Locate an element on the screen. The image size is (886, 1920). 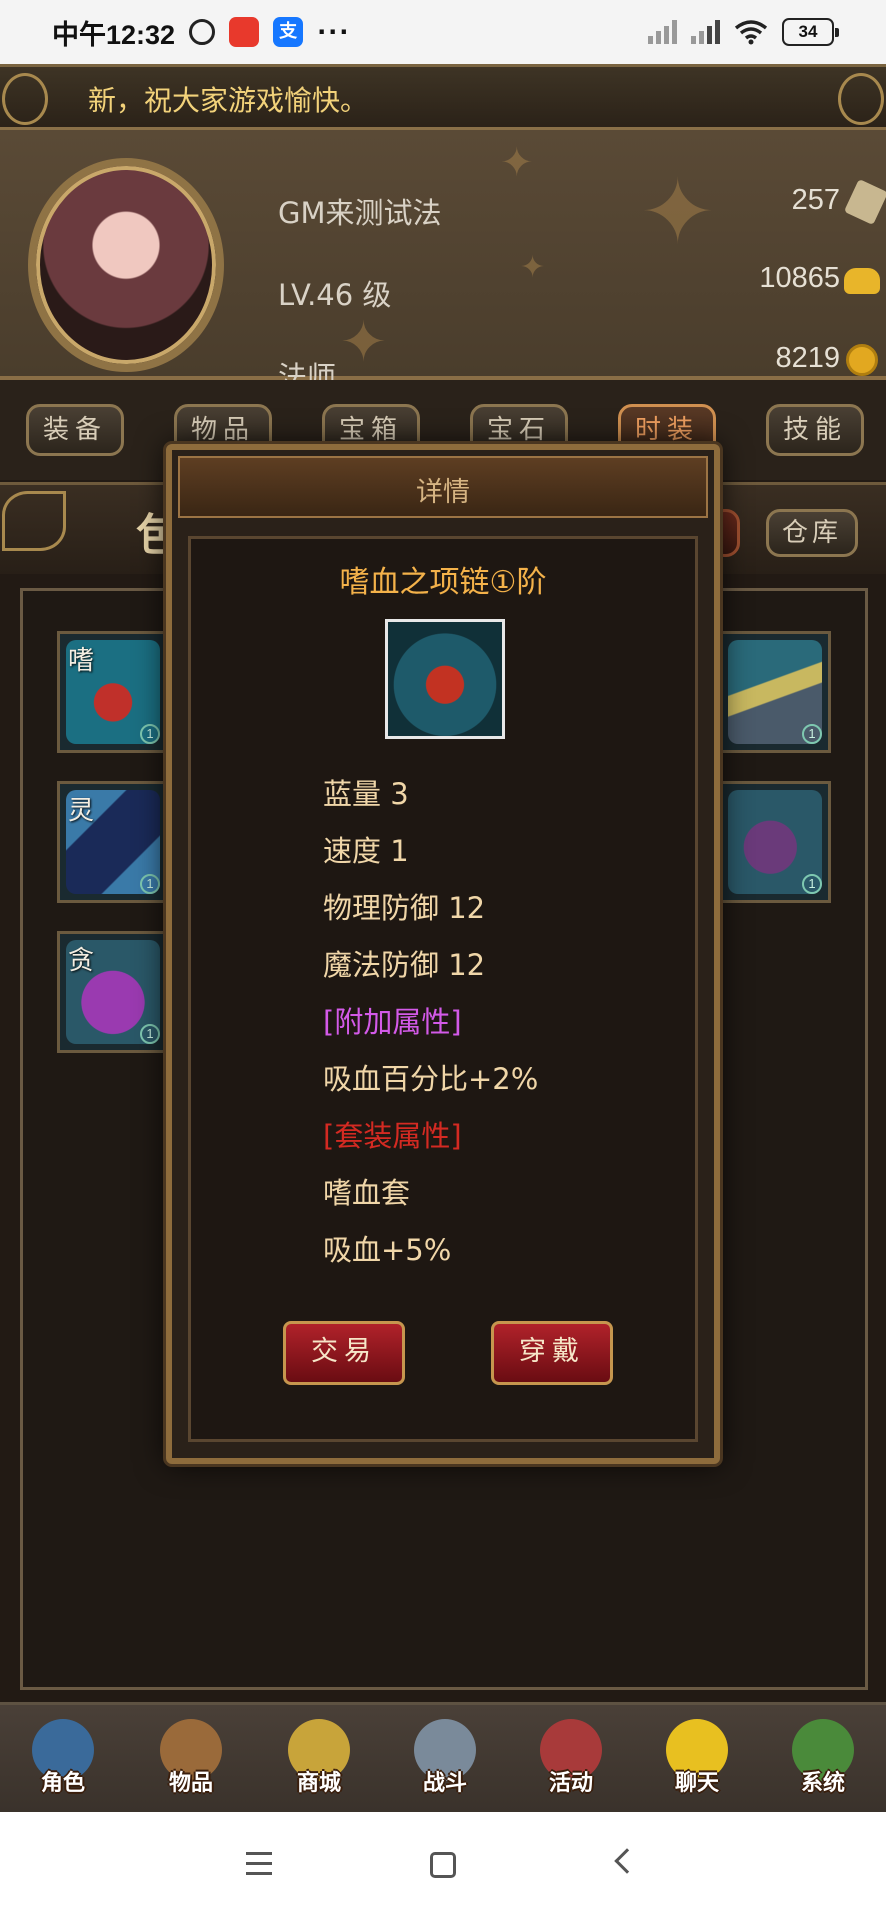
nav-events: 活动 is located at coordinates (571, 1762).